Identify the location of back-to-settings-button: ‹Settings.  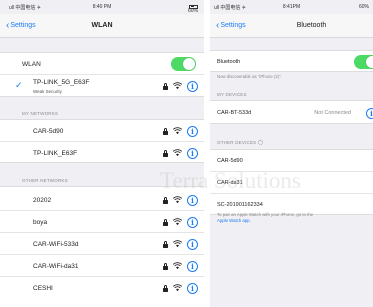
(231, 25).